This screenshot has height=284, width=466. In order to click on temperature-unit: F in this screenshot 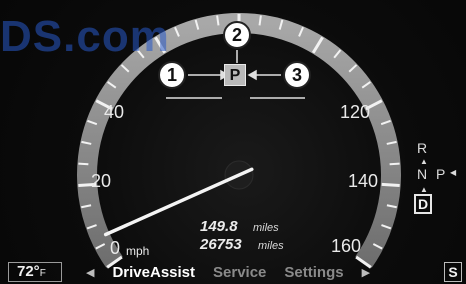, I will do `click(42, 273)`.